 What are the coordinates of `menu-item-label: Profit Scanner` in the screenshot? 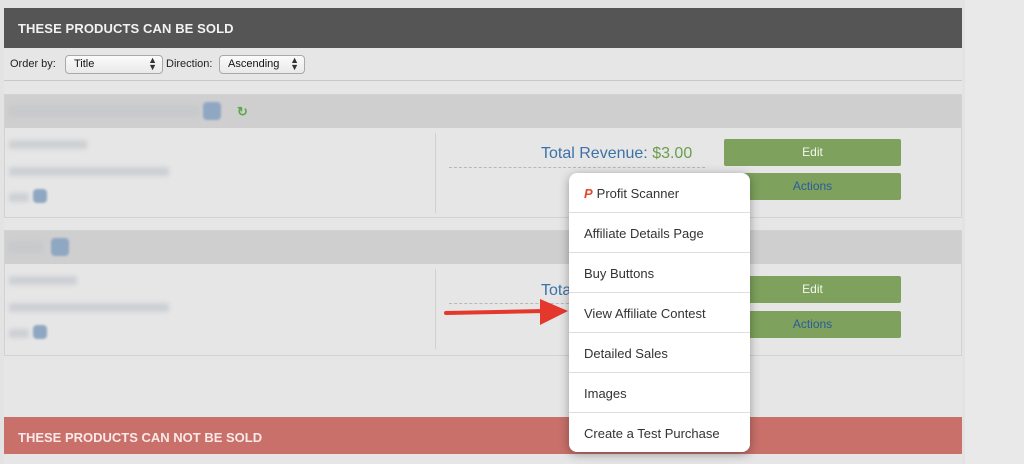 It's located at (638, 193).